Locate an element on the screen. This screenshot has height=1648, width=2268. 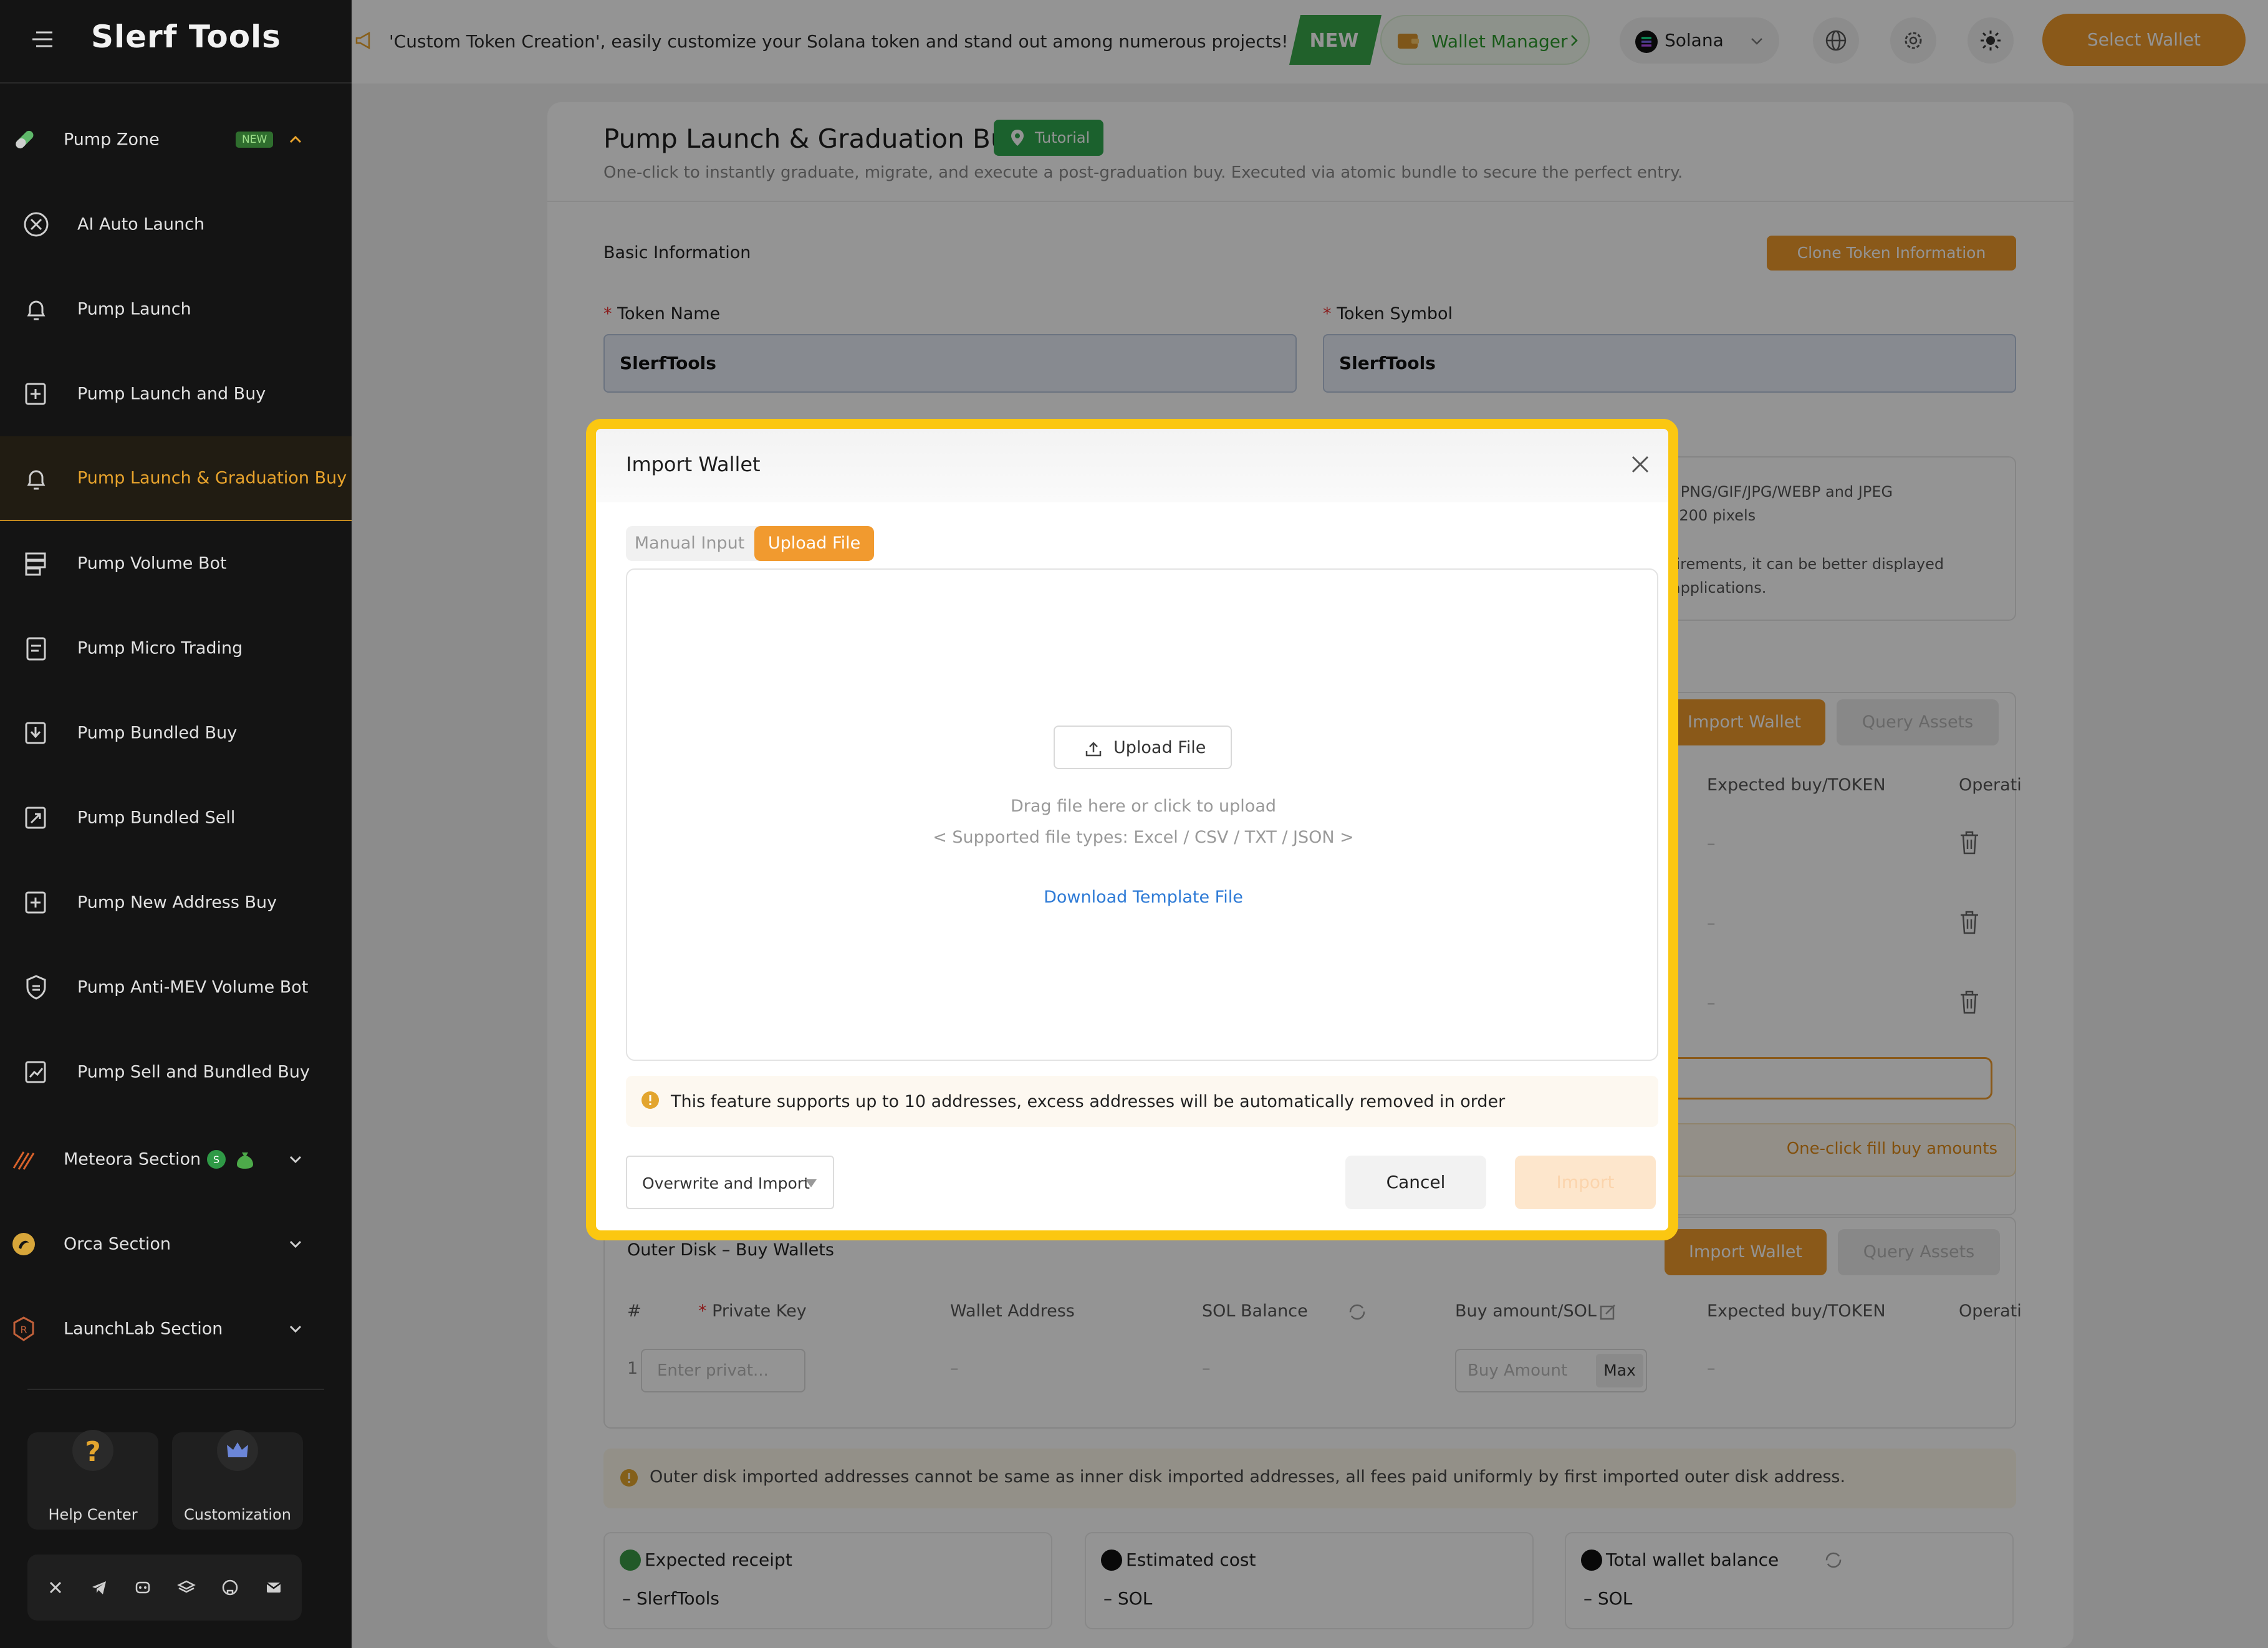
brand-header: Slerf Tools is located at coordinates (176, 42).